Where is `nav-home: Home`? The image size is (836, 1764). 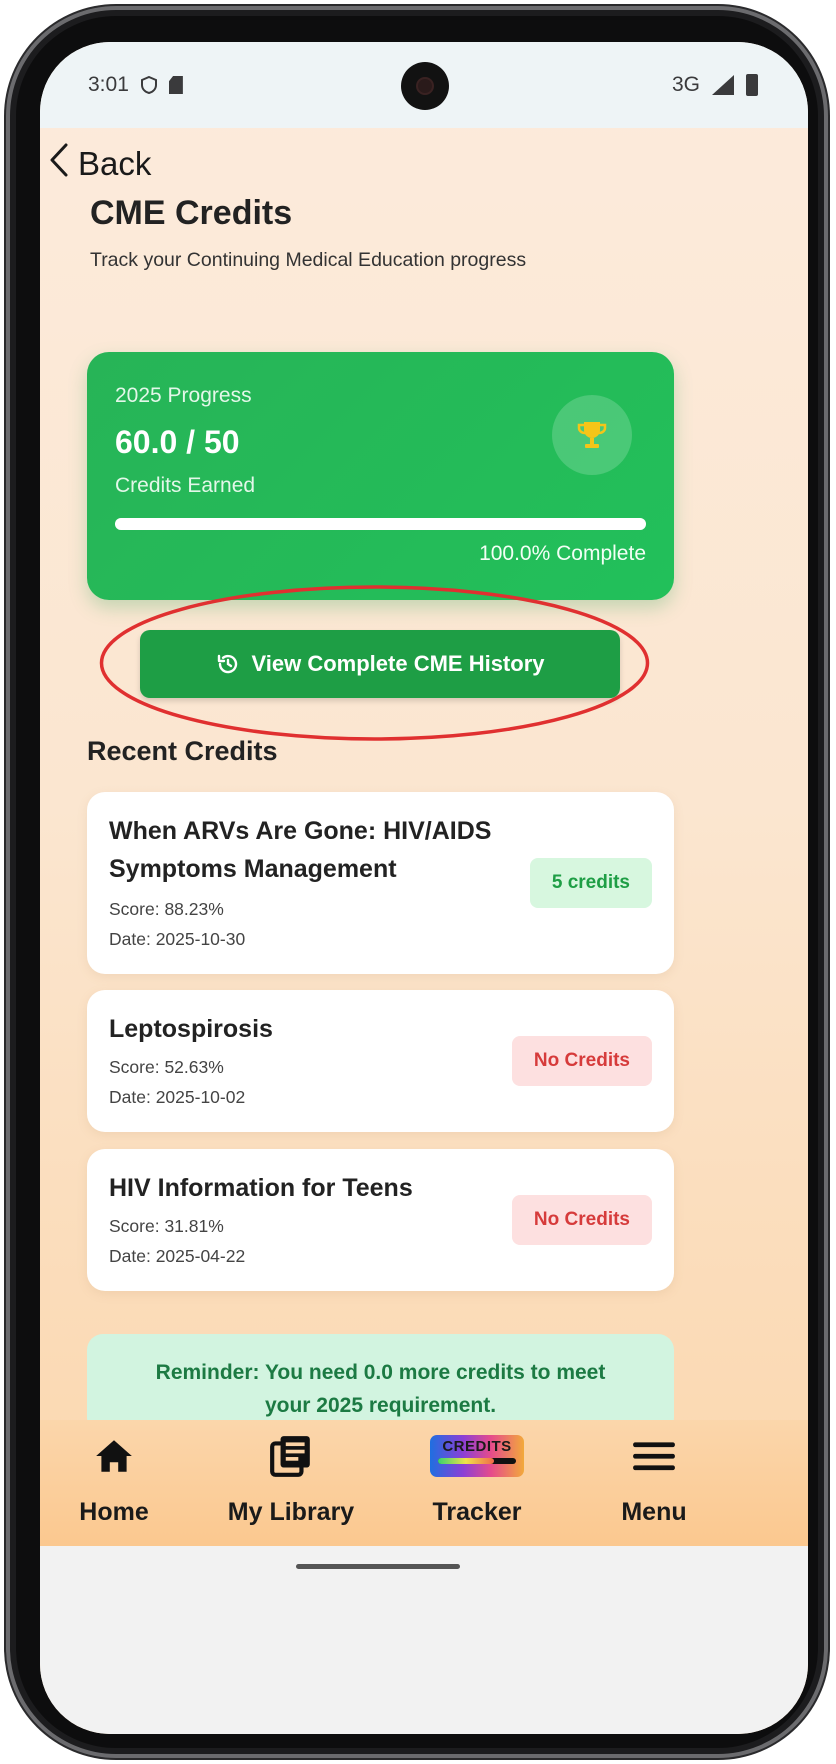
nav-home: Home is located at coordinates (114, 1473).